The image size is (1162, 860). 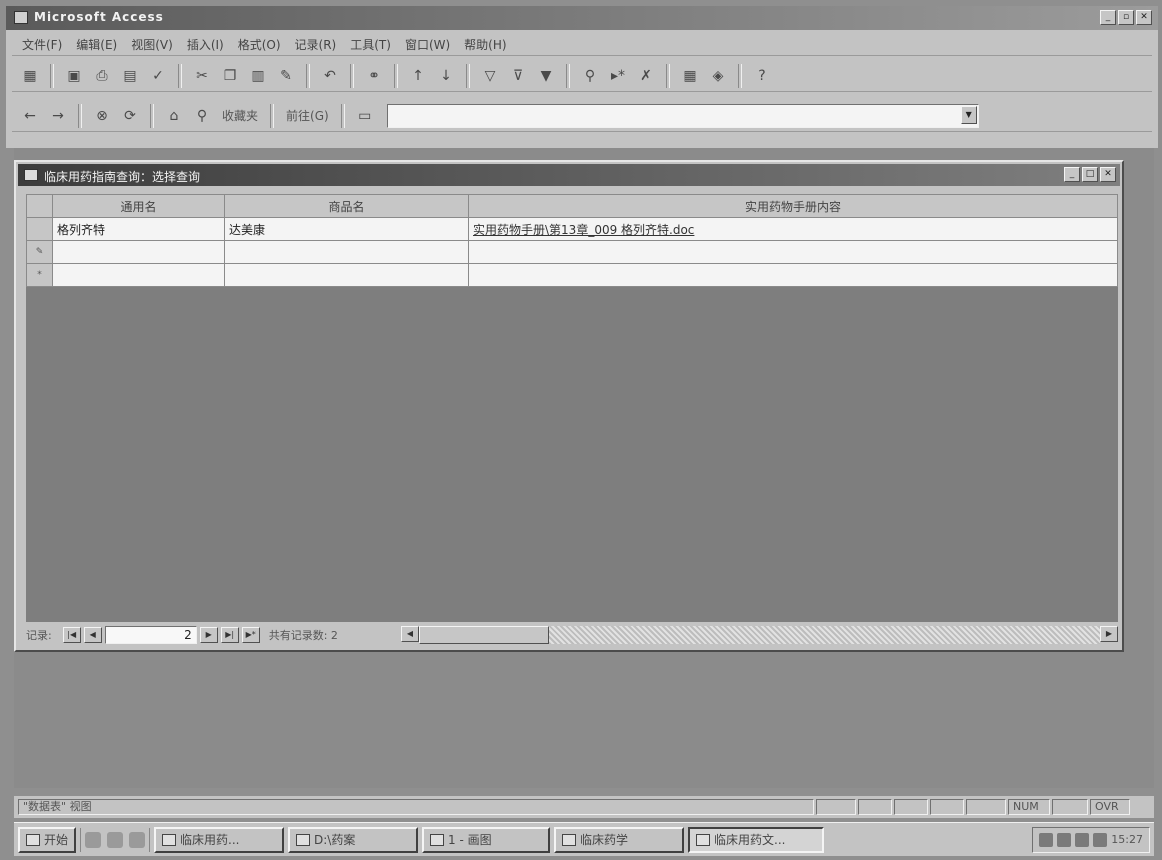 What do you see at coordinates (71, 635) in the screenshot?
I see `first-record-button: |◀` at bounding box center [71, 635].